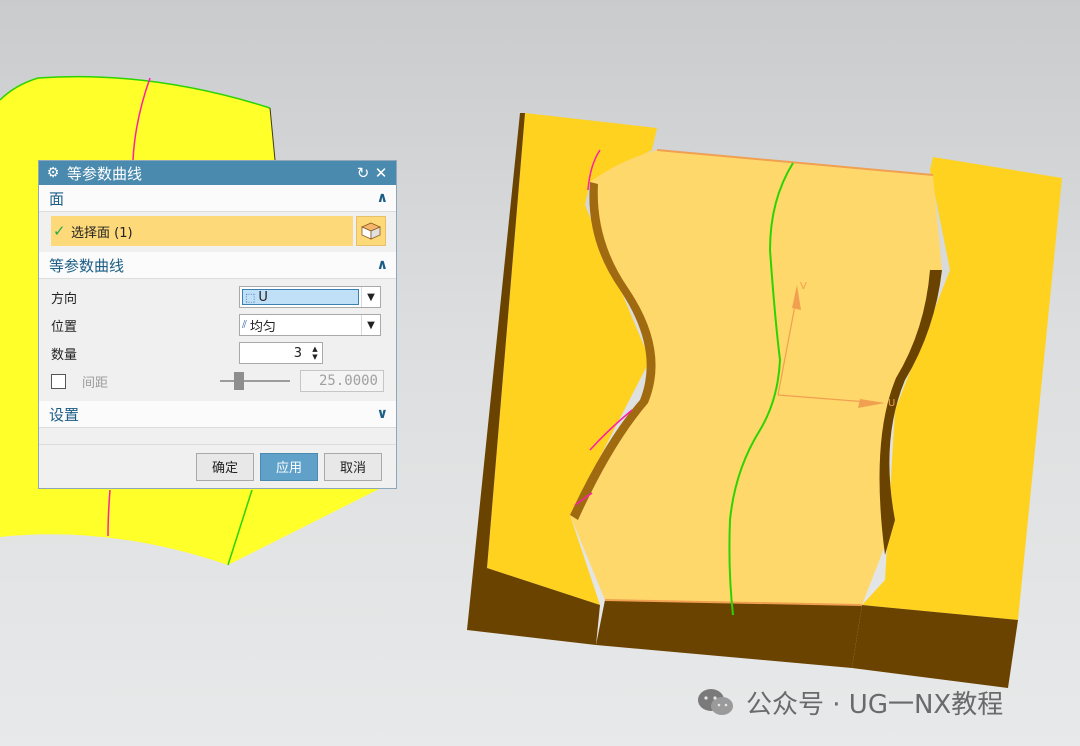 Image resolution: width=1080 pixels, height=746 pixels. Describe the element at coordinates (381, 173) in the screenshot. I see `close-icon: ✕` at that location.